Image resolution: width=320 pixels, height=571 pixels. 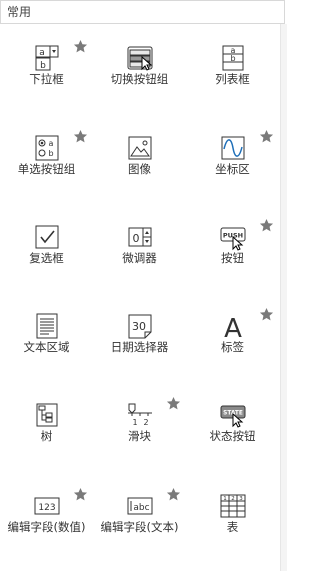 I want to click on tree-icon, so click(x=47, y=415).